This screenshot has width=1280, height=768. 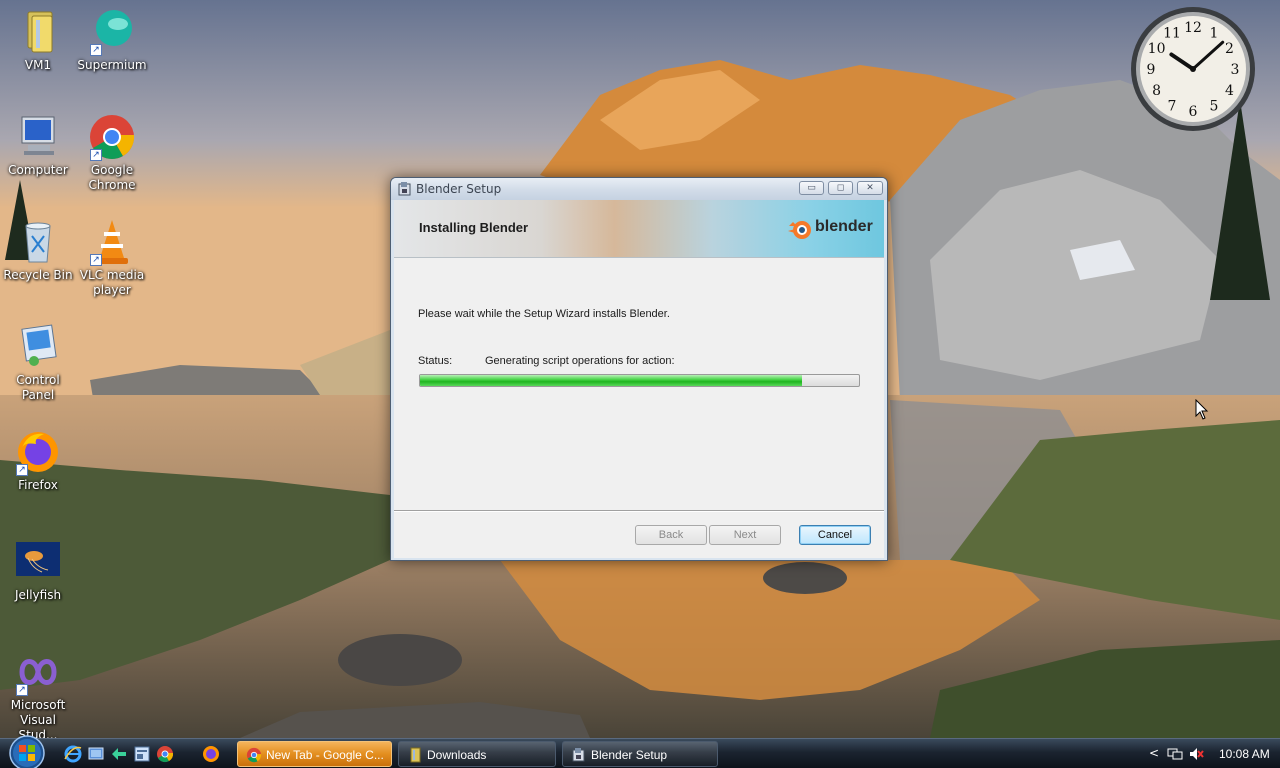 I want to click on blender-logo-text: blender, so click(x=844, y=226).